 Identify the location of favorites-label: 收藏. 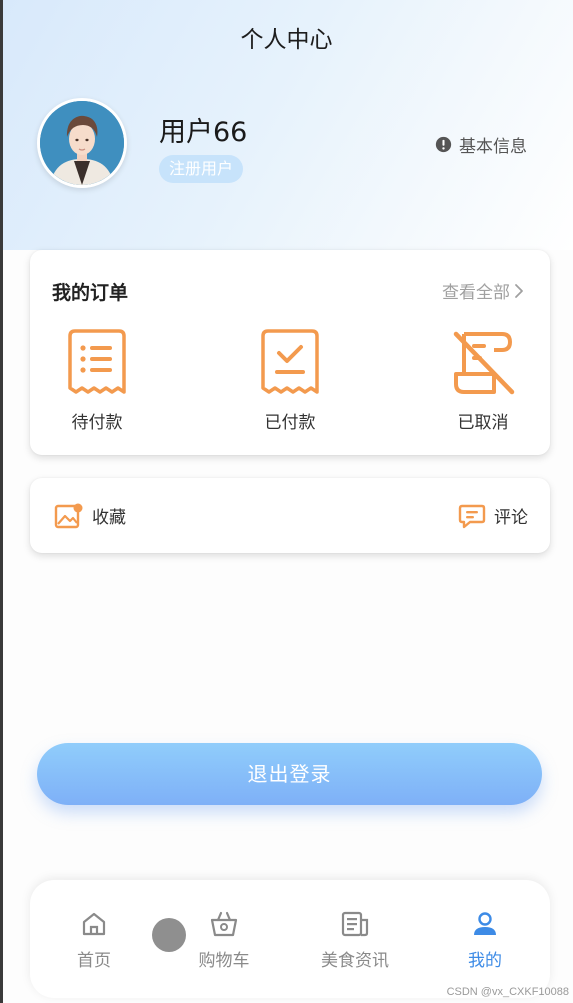
(109, 518).